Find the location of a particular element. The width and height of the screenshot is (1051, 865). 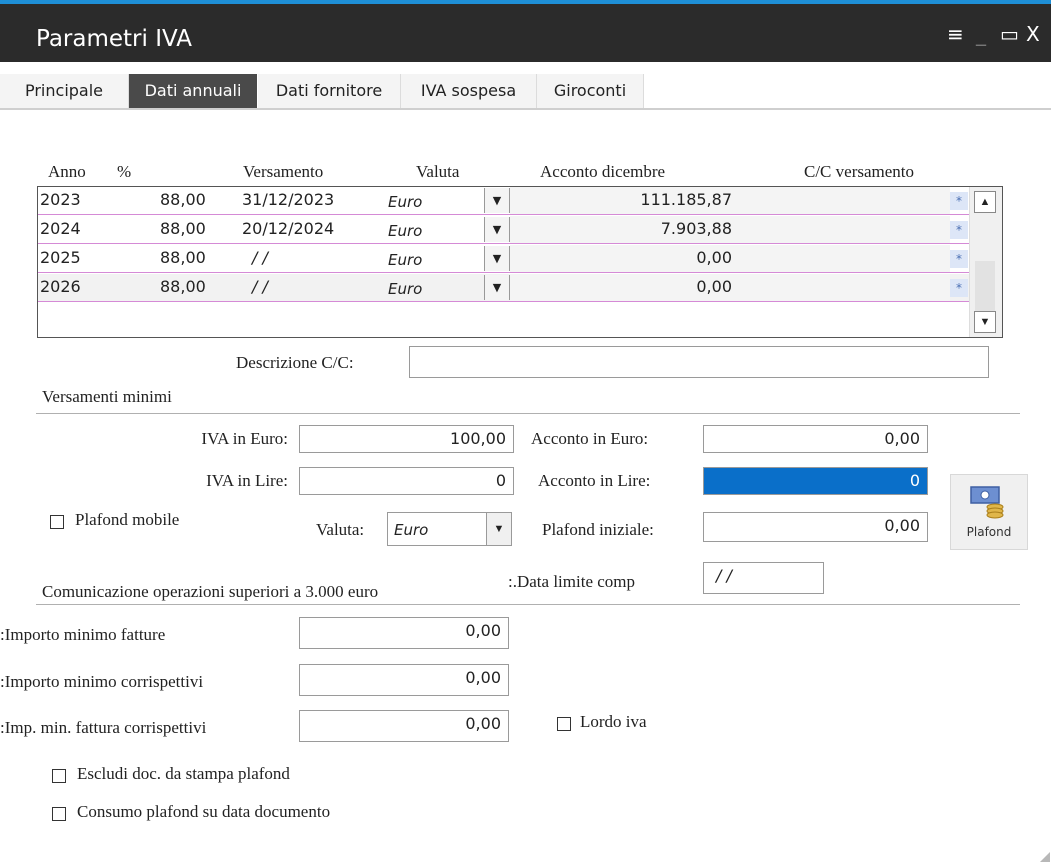

scroll-down-icon: ▼ is located at coordinates (985, 322).